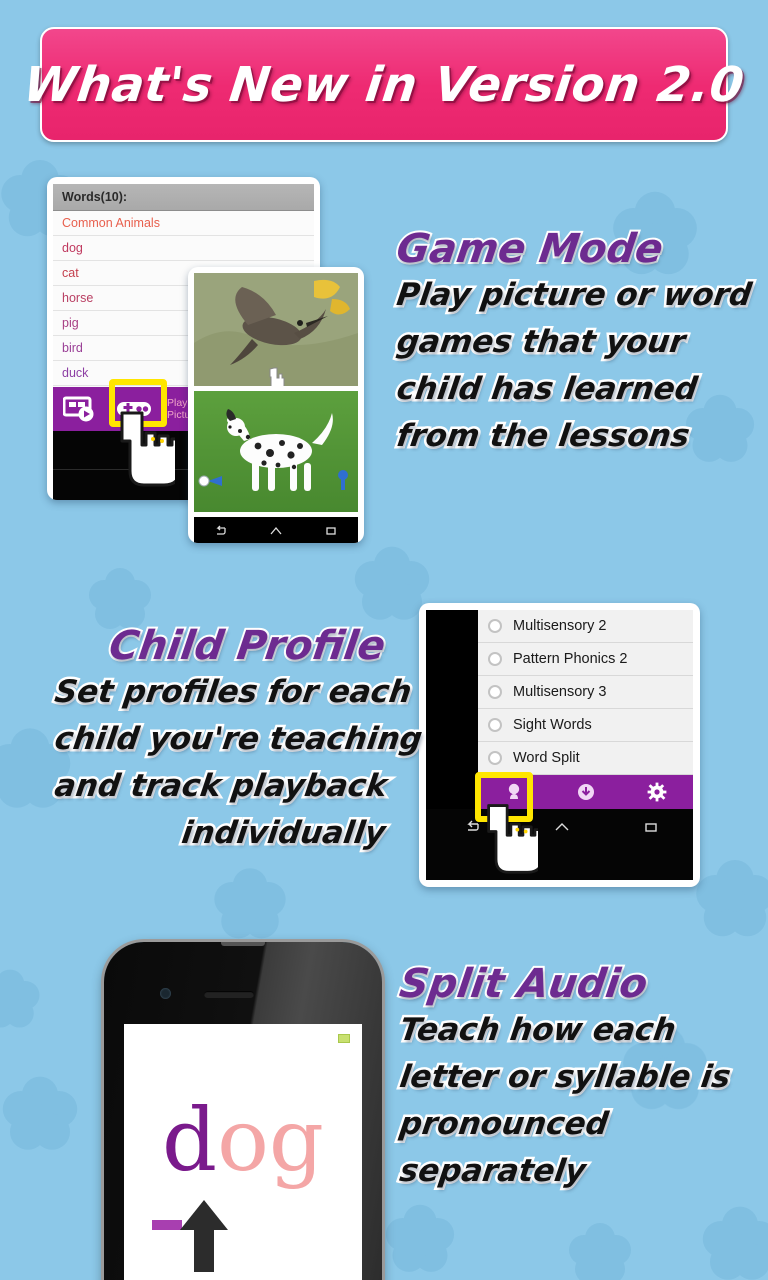 The image size is (768, 1280). I want to click on iphone-top-button, so click(243, 944).